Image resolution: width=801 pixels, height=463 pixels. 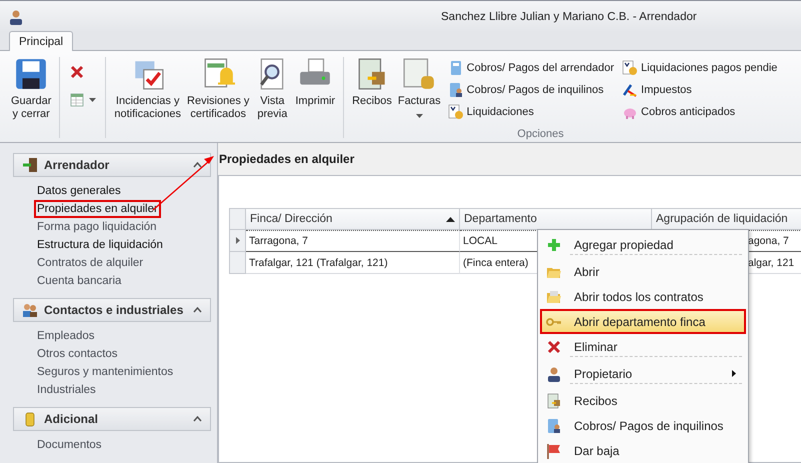 What do you see at coordinates (97, 227) in the screenshot?
I see `sidebar-link: Forma pago liquidación` at bounding box center [97, 227].